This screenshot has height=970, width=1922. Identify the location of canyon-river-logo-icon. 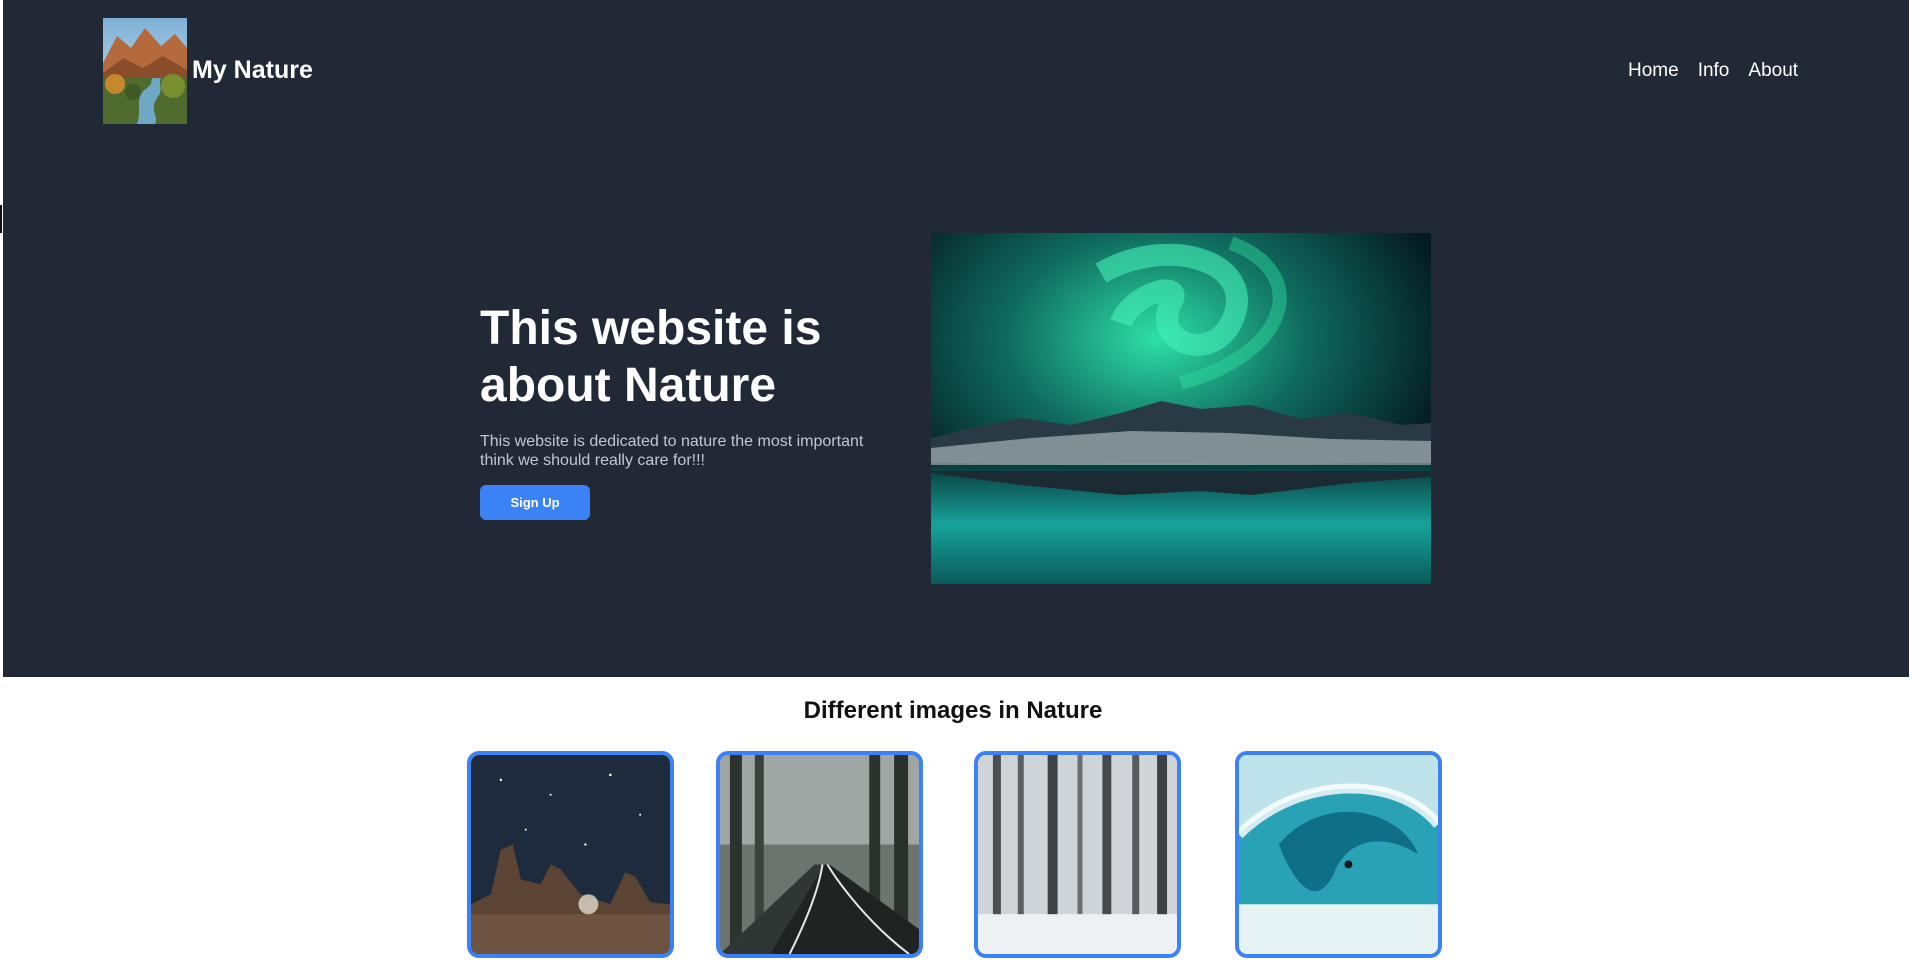
(145, 71).